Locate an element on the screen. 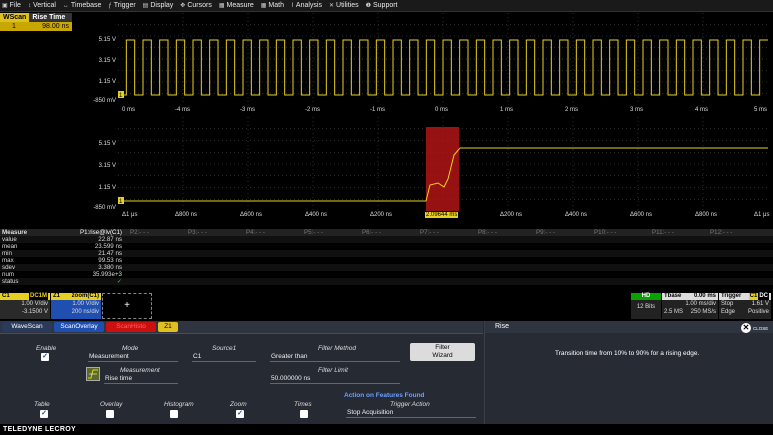  trigger-action-select: Stop Acquisition is located at coordinates (411, 413).